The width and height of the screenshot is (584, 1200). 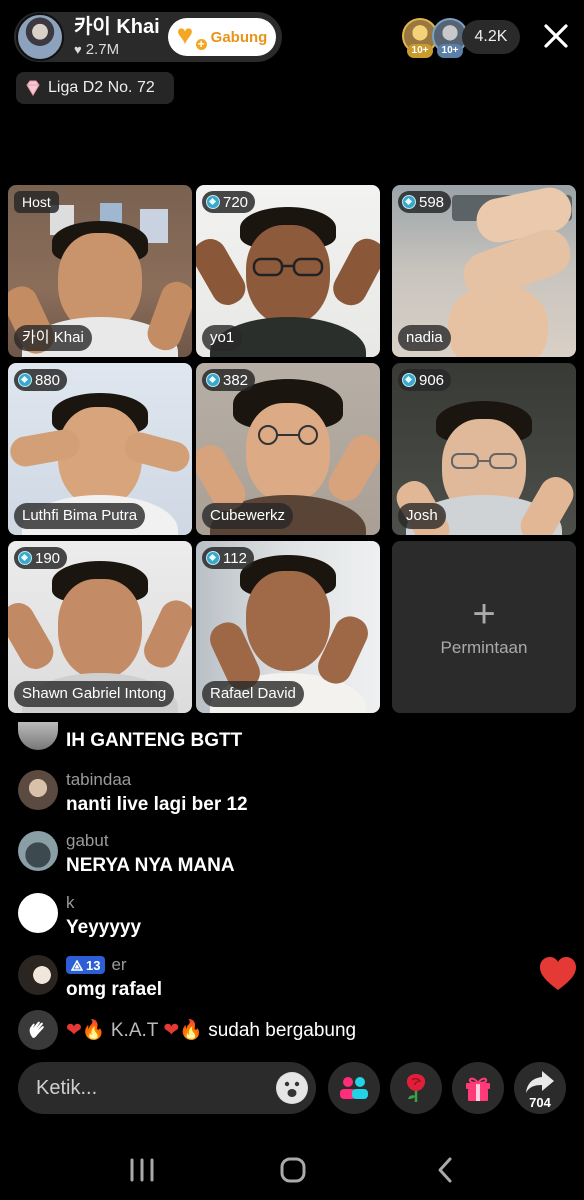 What do you see at coordinates (540, 1082) in the screenshot?
I see `share-arrow-icon` at bounding box center [540, 1082].